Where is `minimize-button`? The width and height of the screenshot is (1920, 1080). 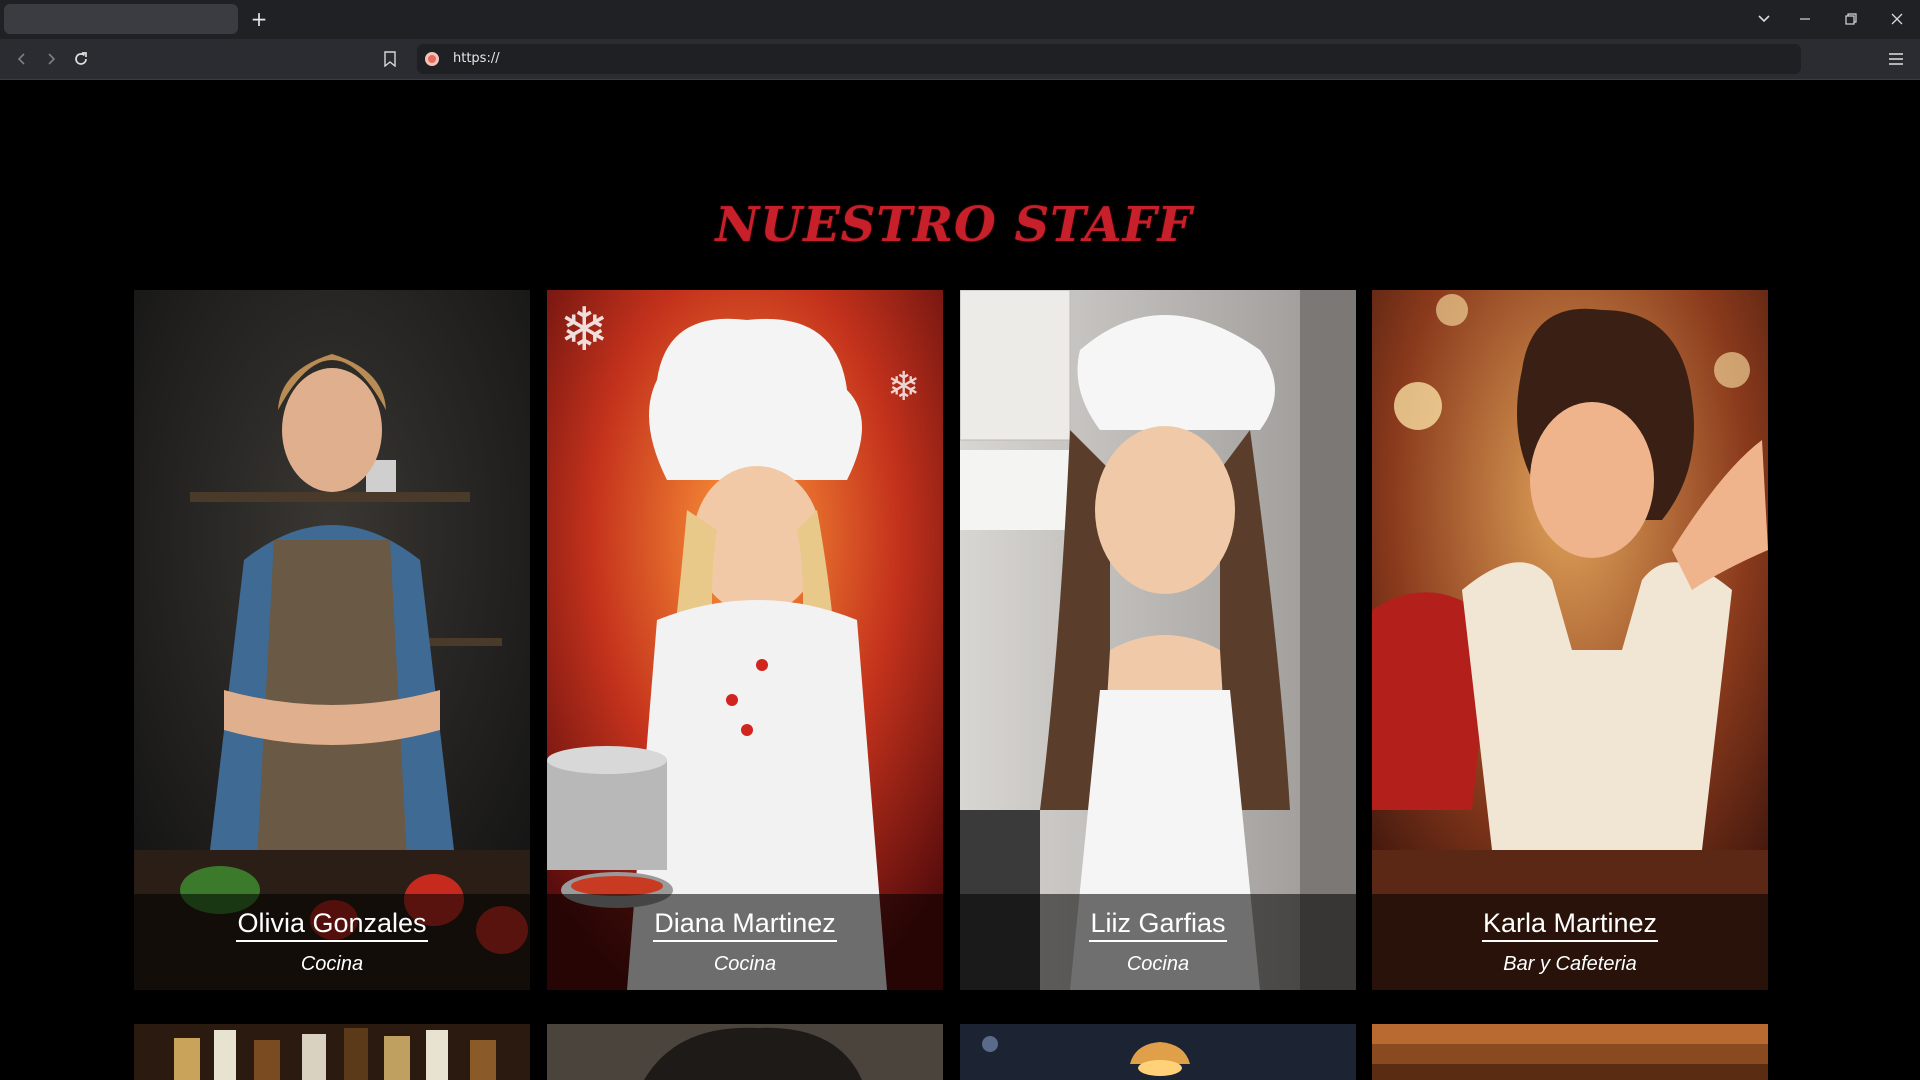
minimize-button is located at coordinates (1805, 19).